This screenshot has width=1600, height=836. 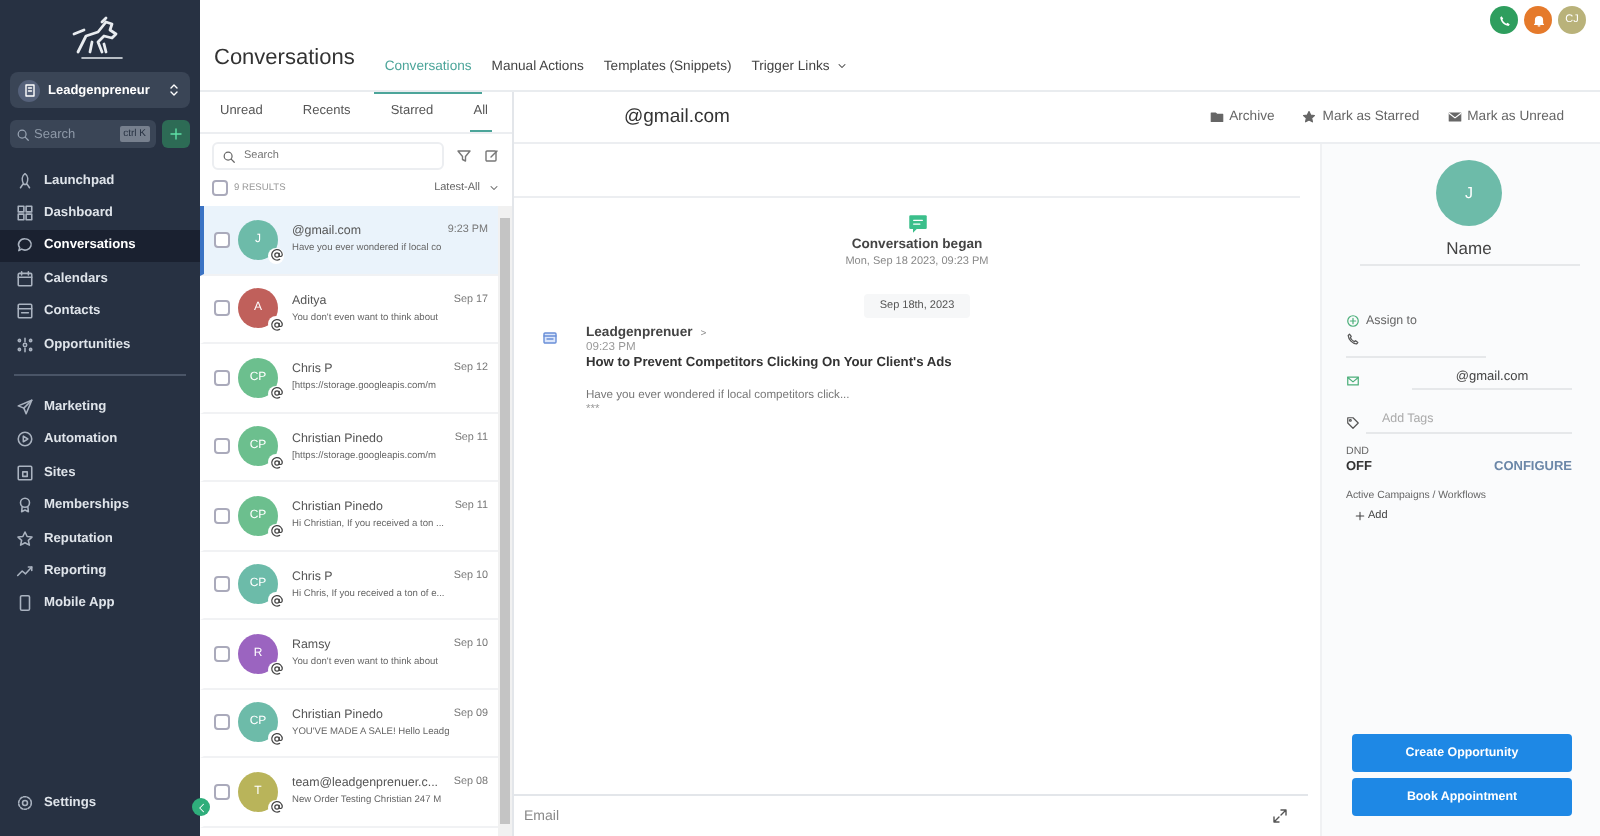 What do you see at coordinates (174, 90) in the screenshot?
I see `updown-caret-icon` at bounding box center [174, 90].